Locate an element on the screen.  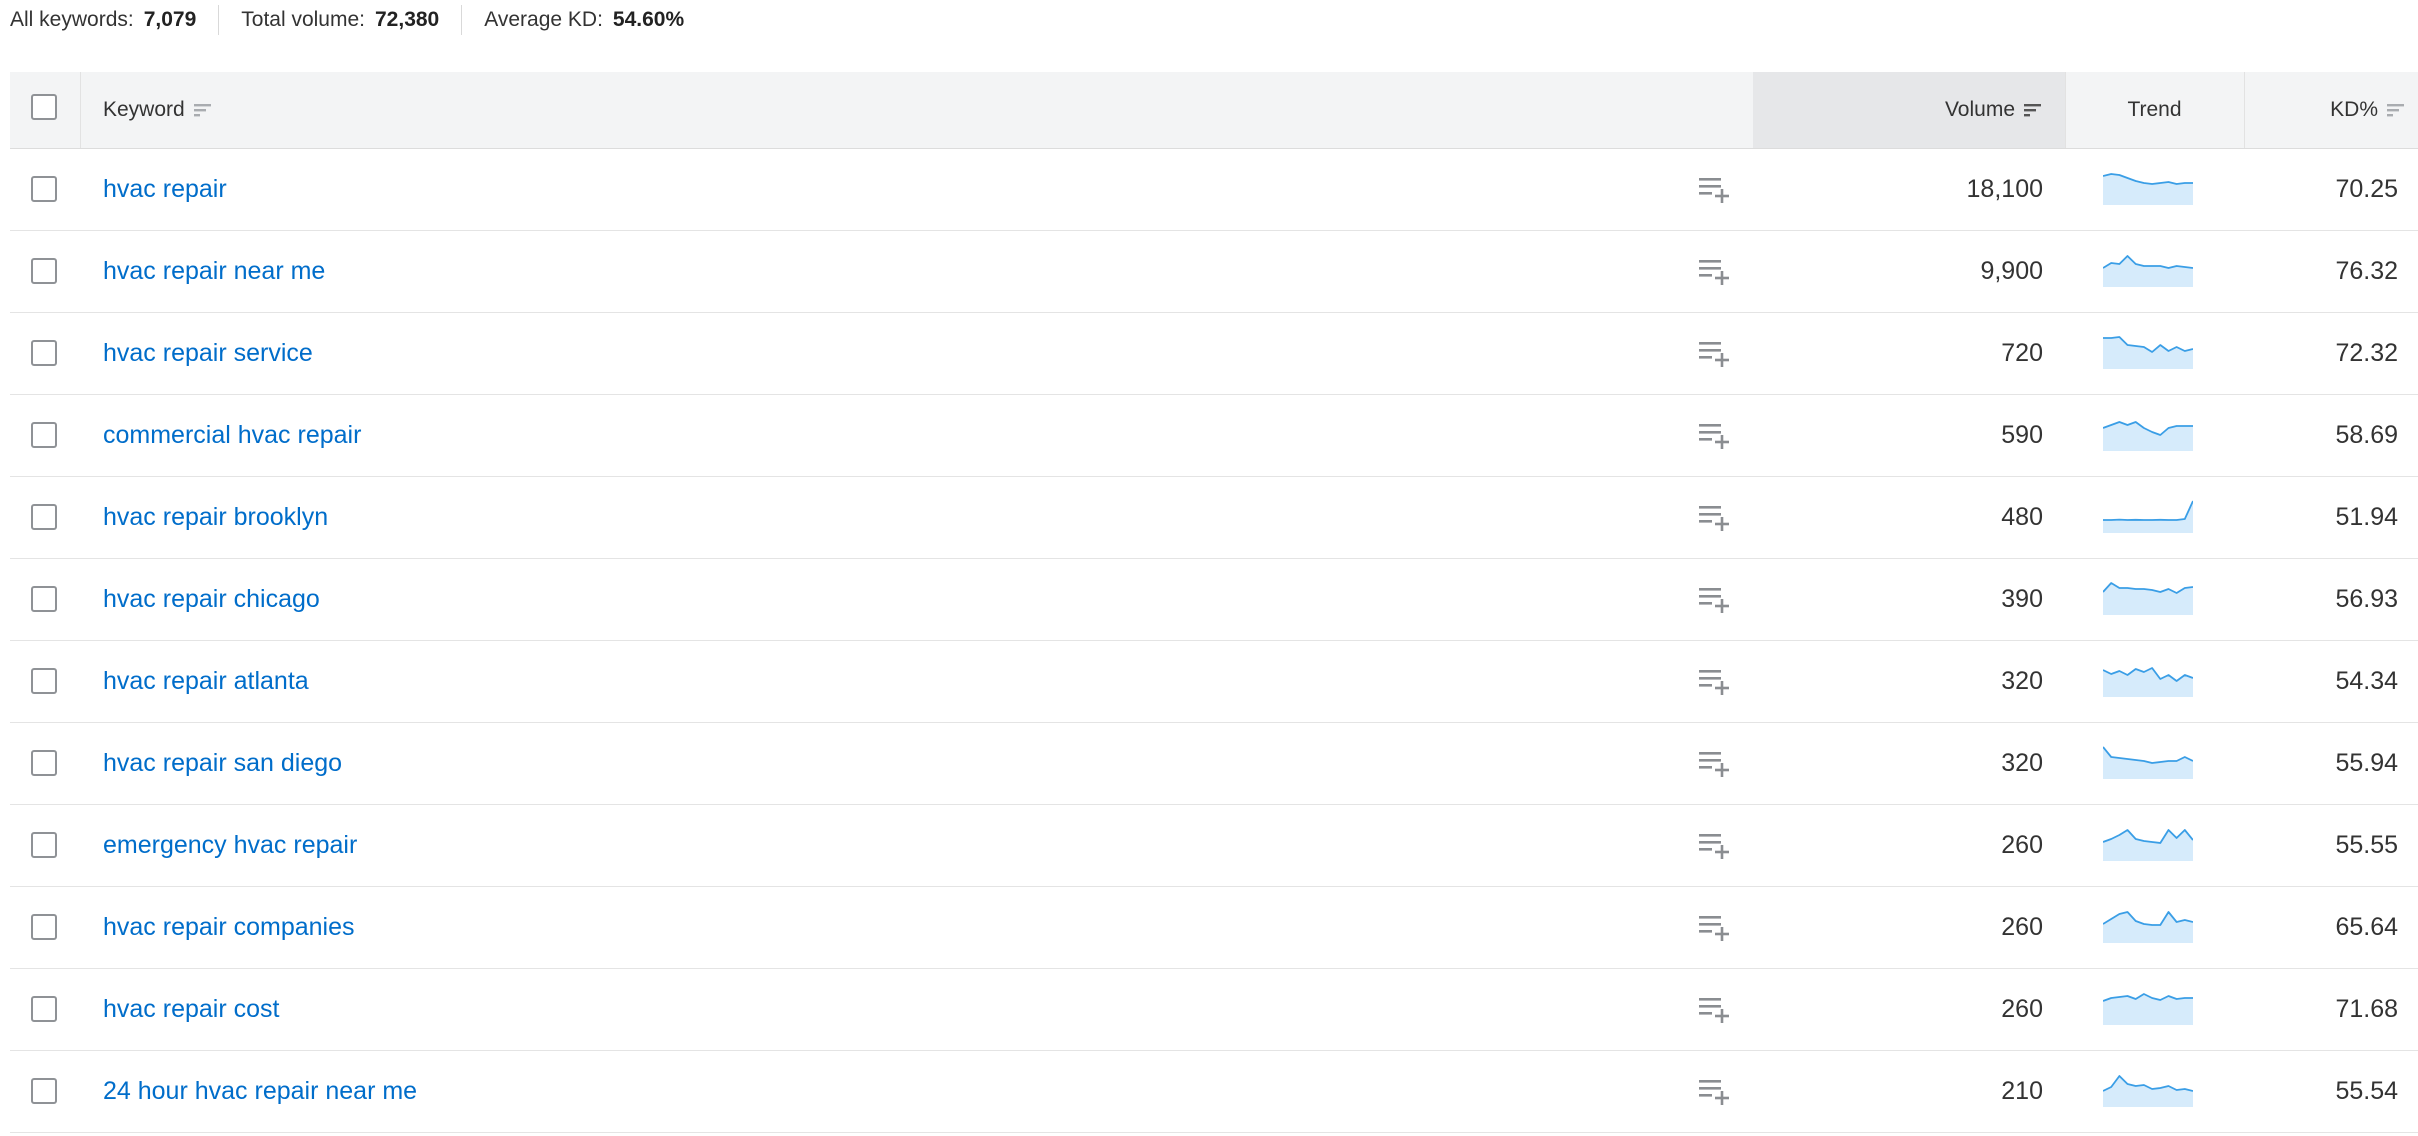
table-row: hvac repair near me 9,900 76.32 is located at coordinates (1214, 272).